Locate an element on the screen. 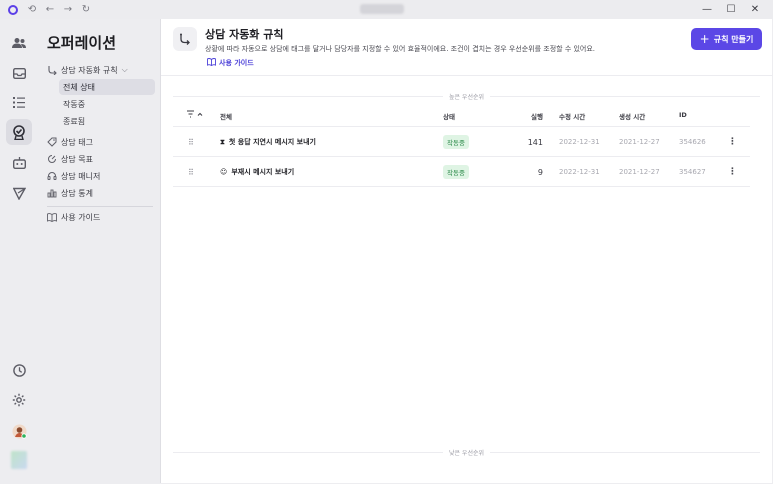  rule-name-cell: ⧗ 첫 응답 지연시 메시지 보내기 is located at coordinates (268, 142).